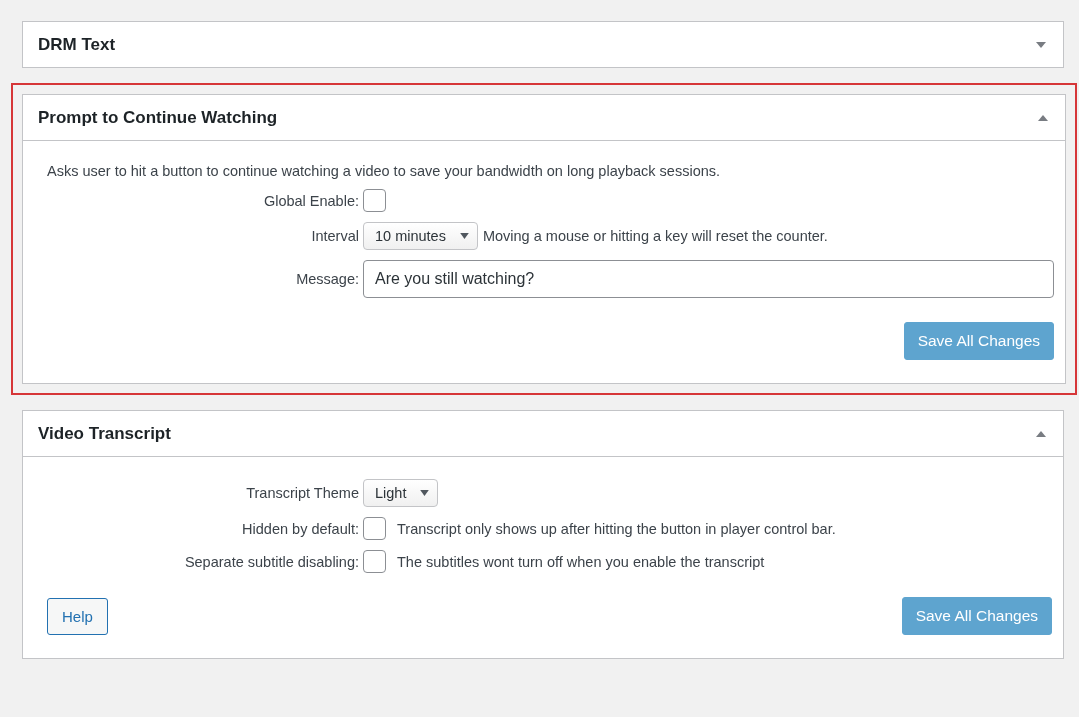 The height and width of the screenshot is (717, 1079). I want to click on panel-title: Video Transcript, so click(104, 433).